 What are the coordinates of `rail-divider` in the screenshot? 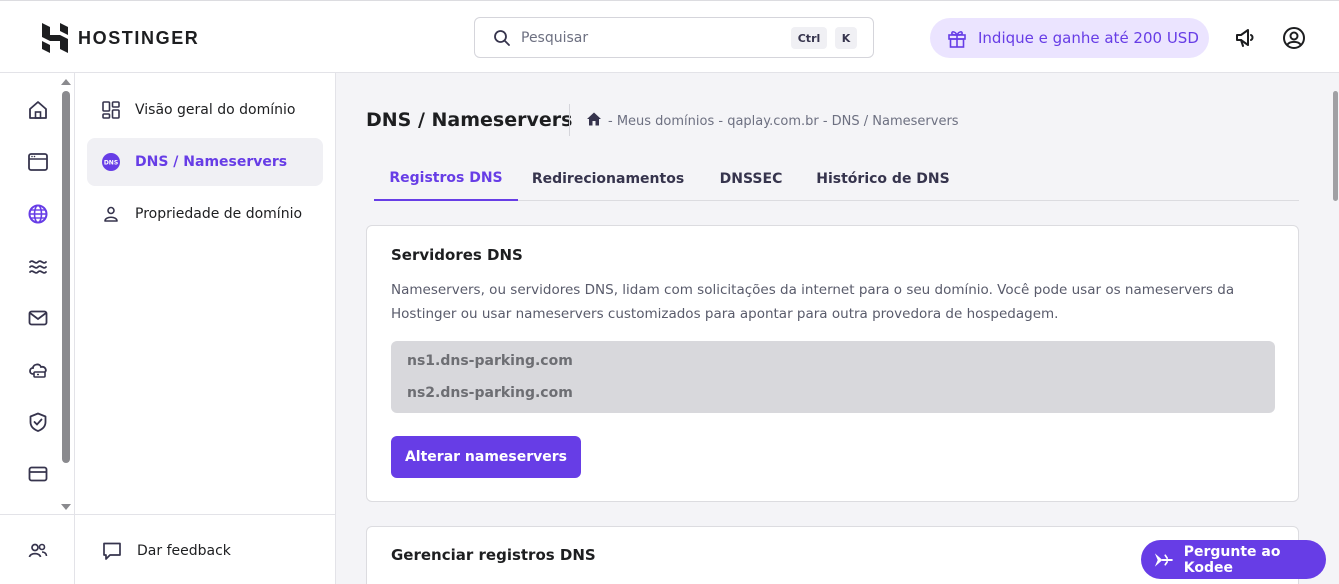 It's located at (37, 514).